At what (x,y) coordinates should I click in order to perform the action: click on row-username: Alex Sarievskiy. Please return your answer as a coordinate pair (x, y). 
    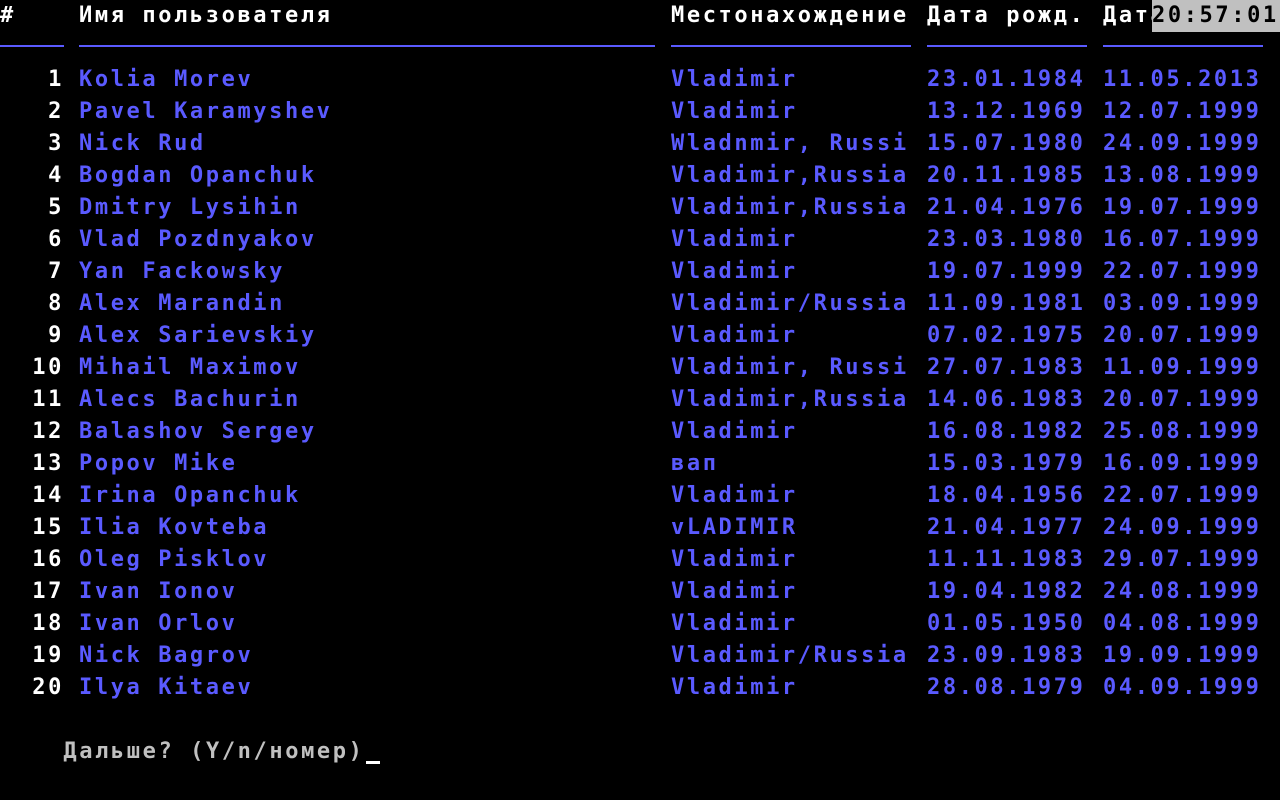
    Looking at the image, I should click on (198, 335).